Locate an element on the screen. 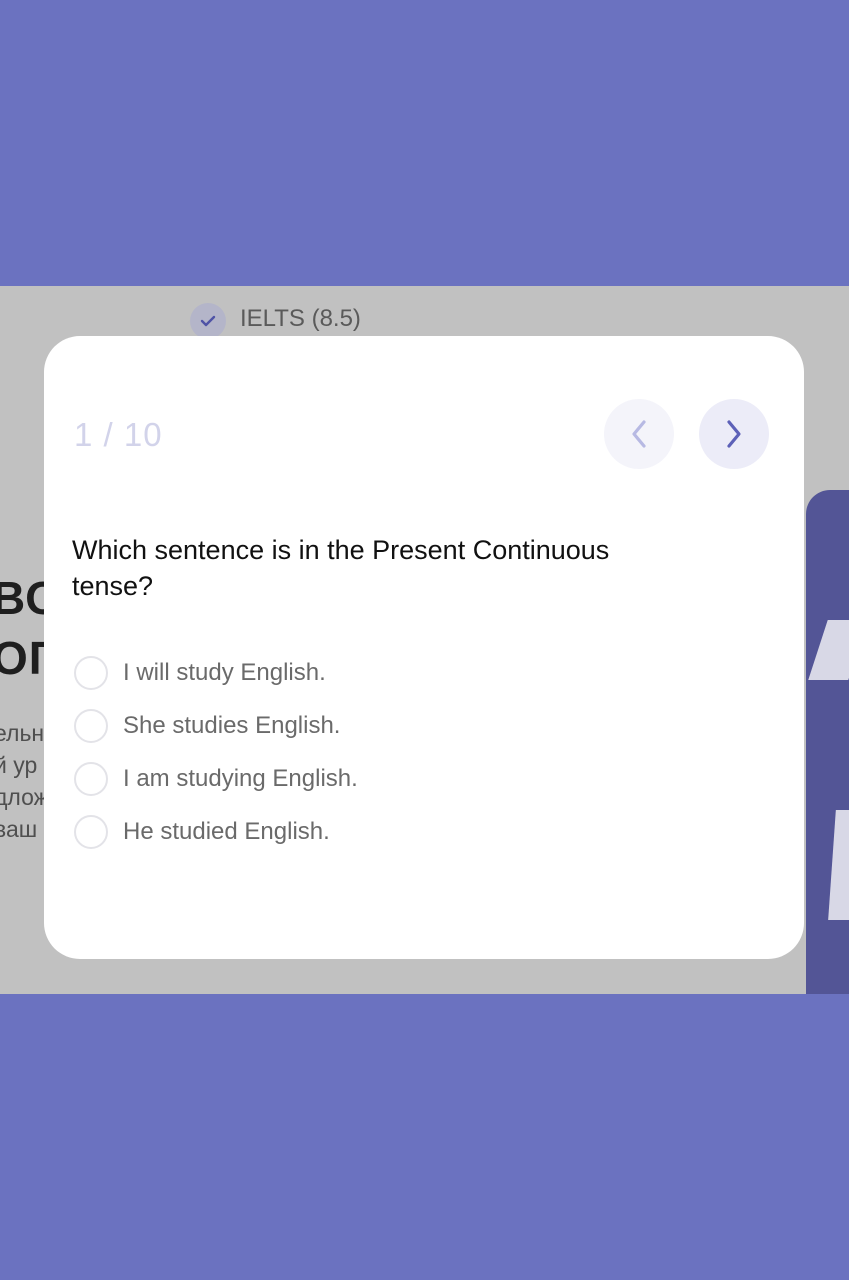  answer-label: She studies English. is located at coordinates (232, 725).